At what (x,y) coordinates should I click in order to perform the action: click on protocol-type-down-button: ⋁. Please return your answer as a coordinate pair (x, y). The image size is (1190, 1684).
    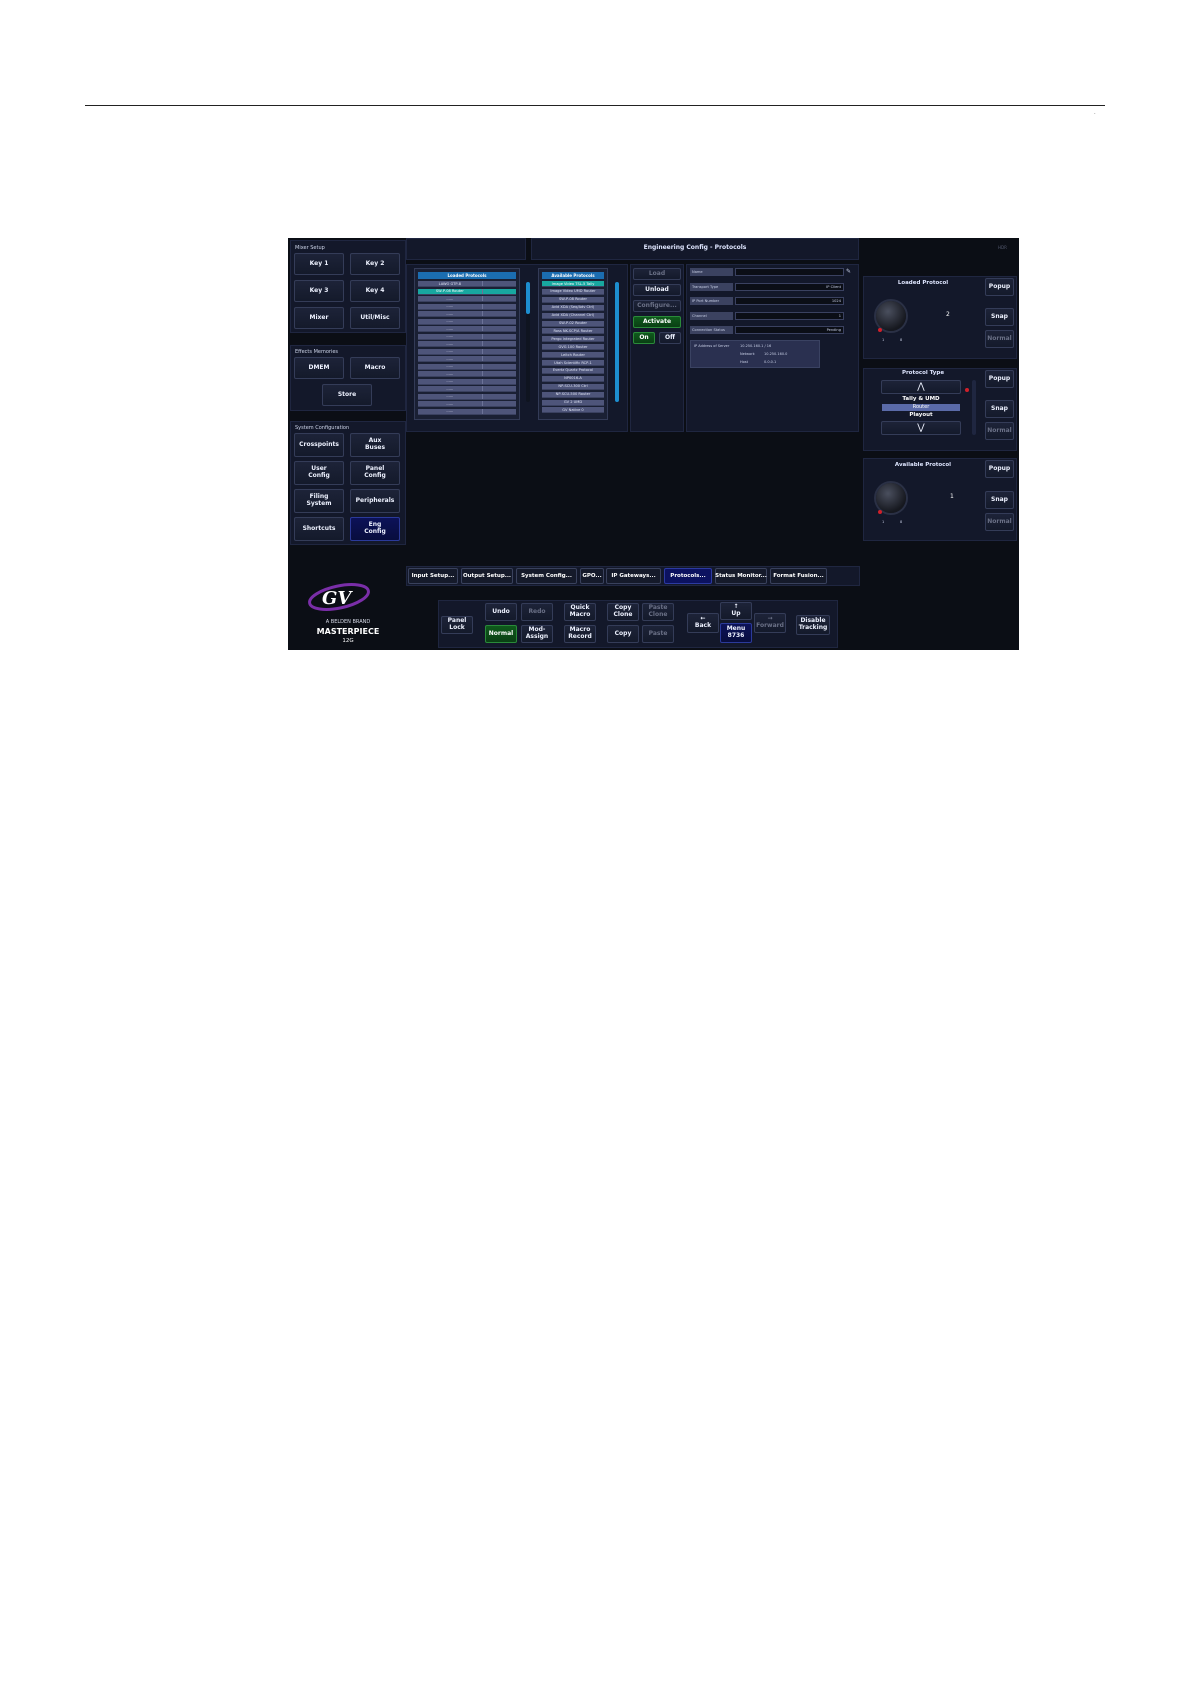
    Looking at the image, I should click on (921, 428).